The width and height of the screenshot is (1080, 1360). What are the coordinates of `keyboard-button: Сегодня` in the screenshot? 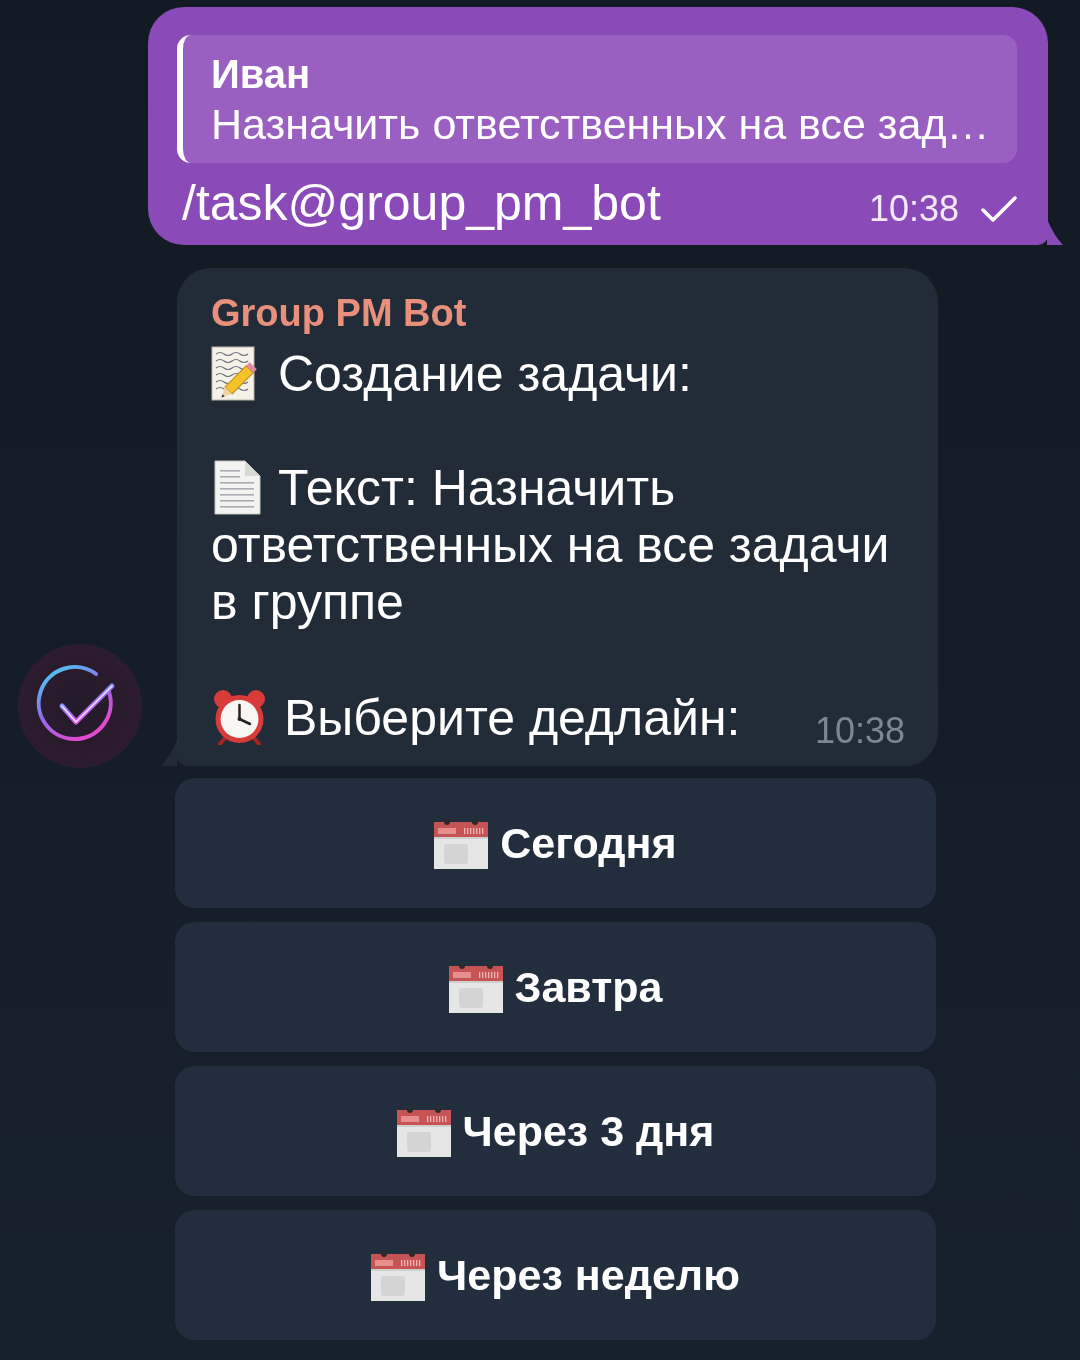 It's located at (555, 843).